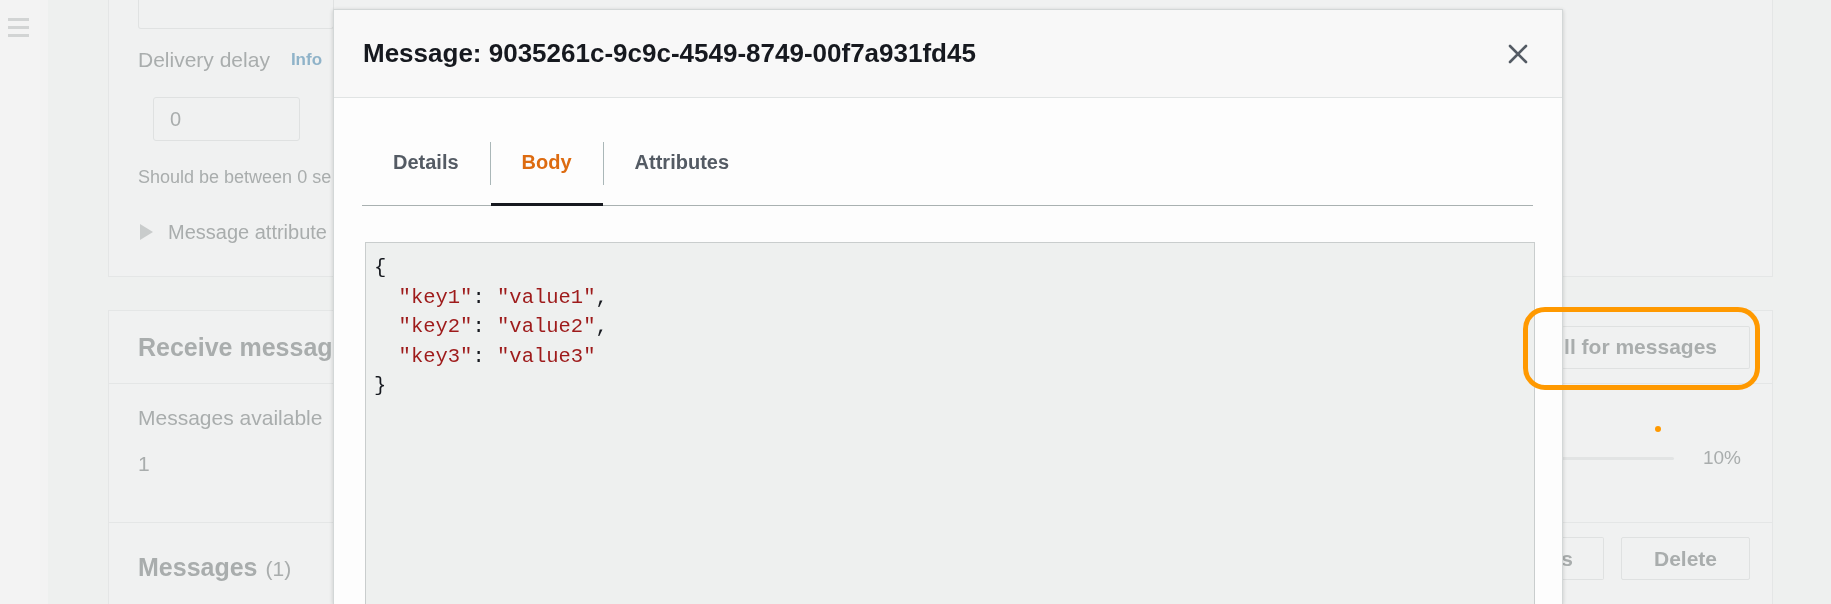 This screenshot has width=1831, height=604. I want to click on code-line: "key1": "value1",, so click(502, 297).